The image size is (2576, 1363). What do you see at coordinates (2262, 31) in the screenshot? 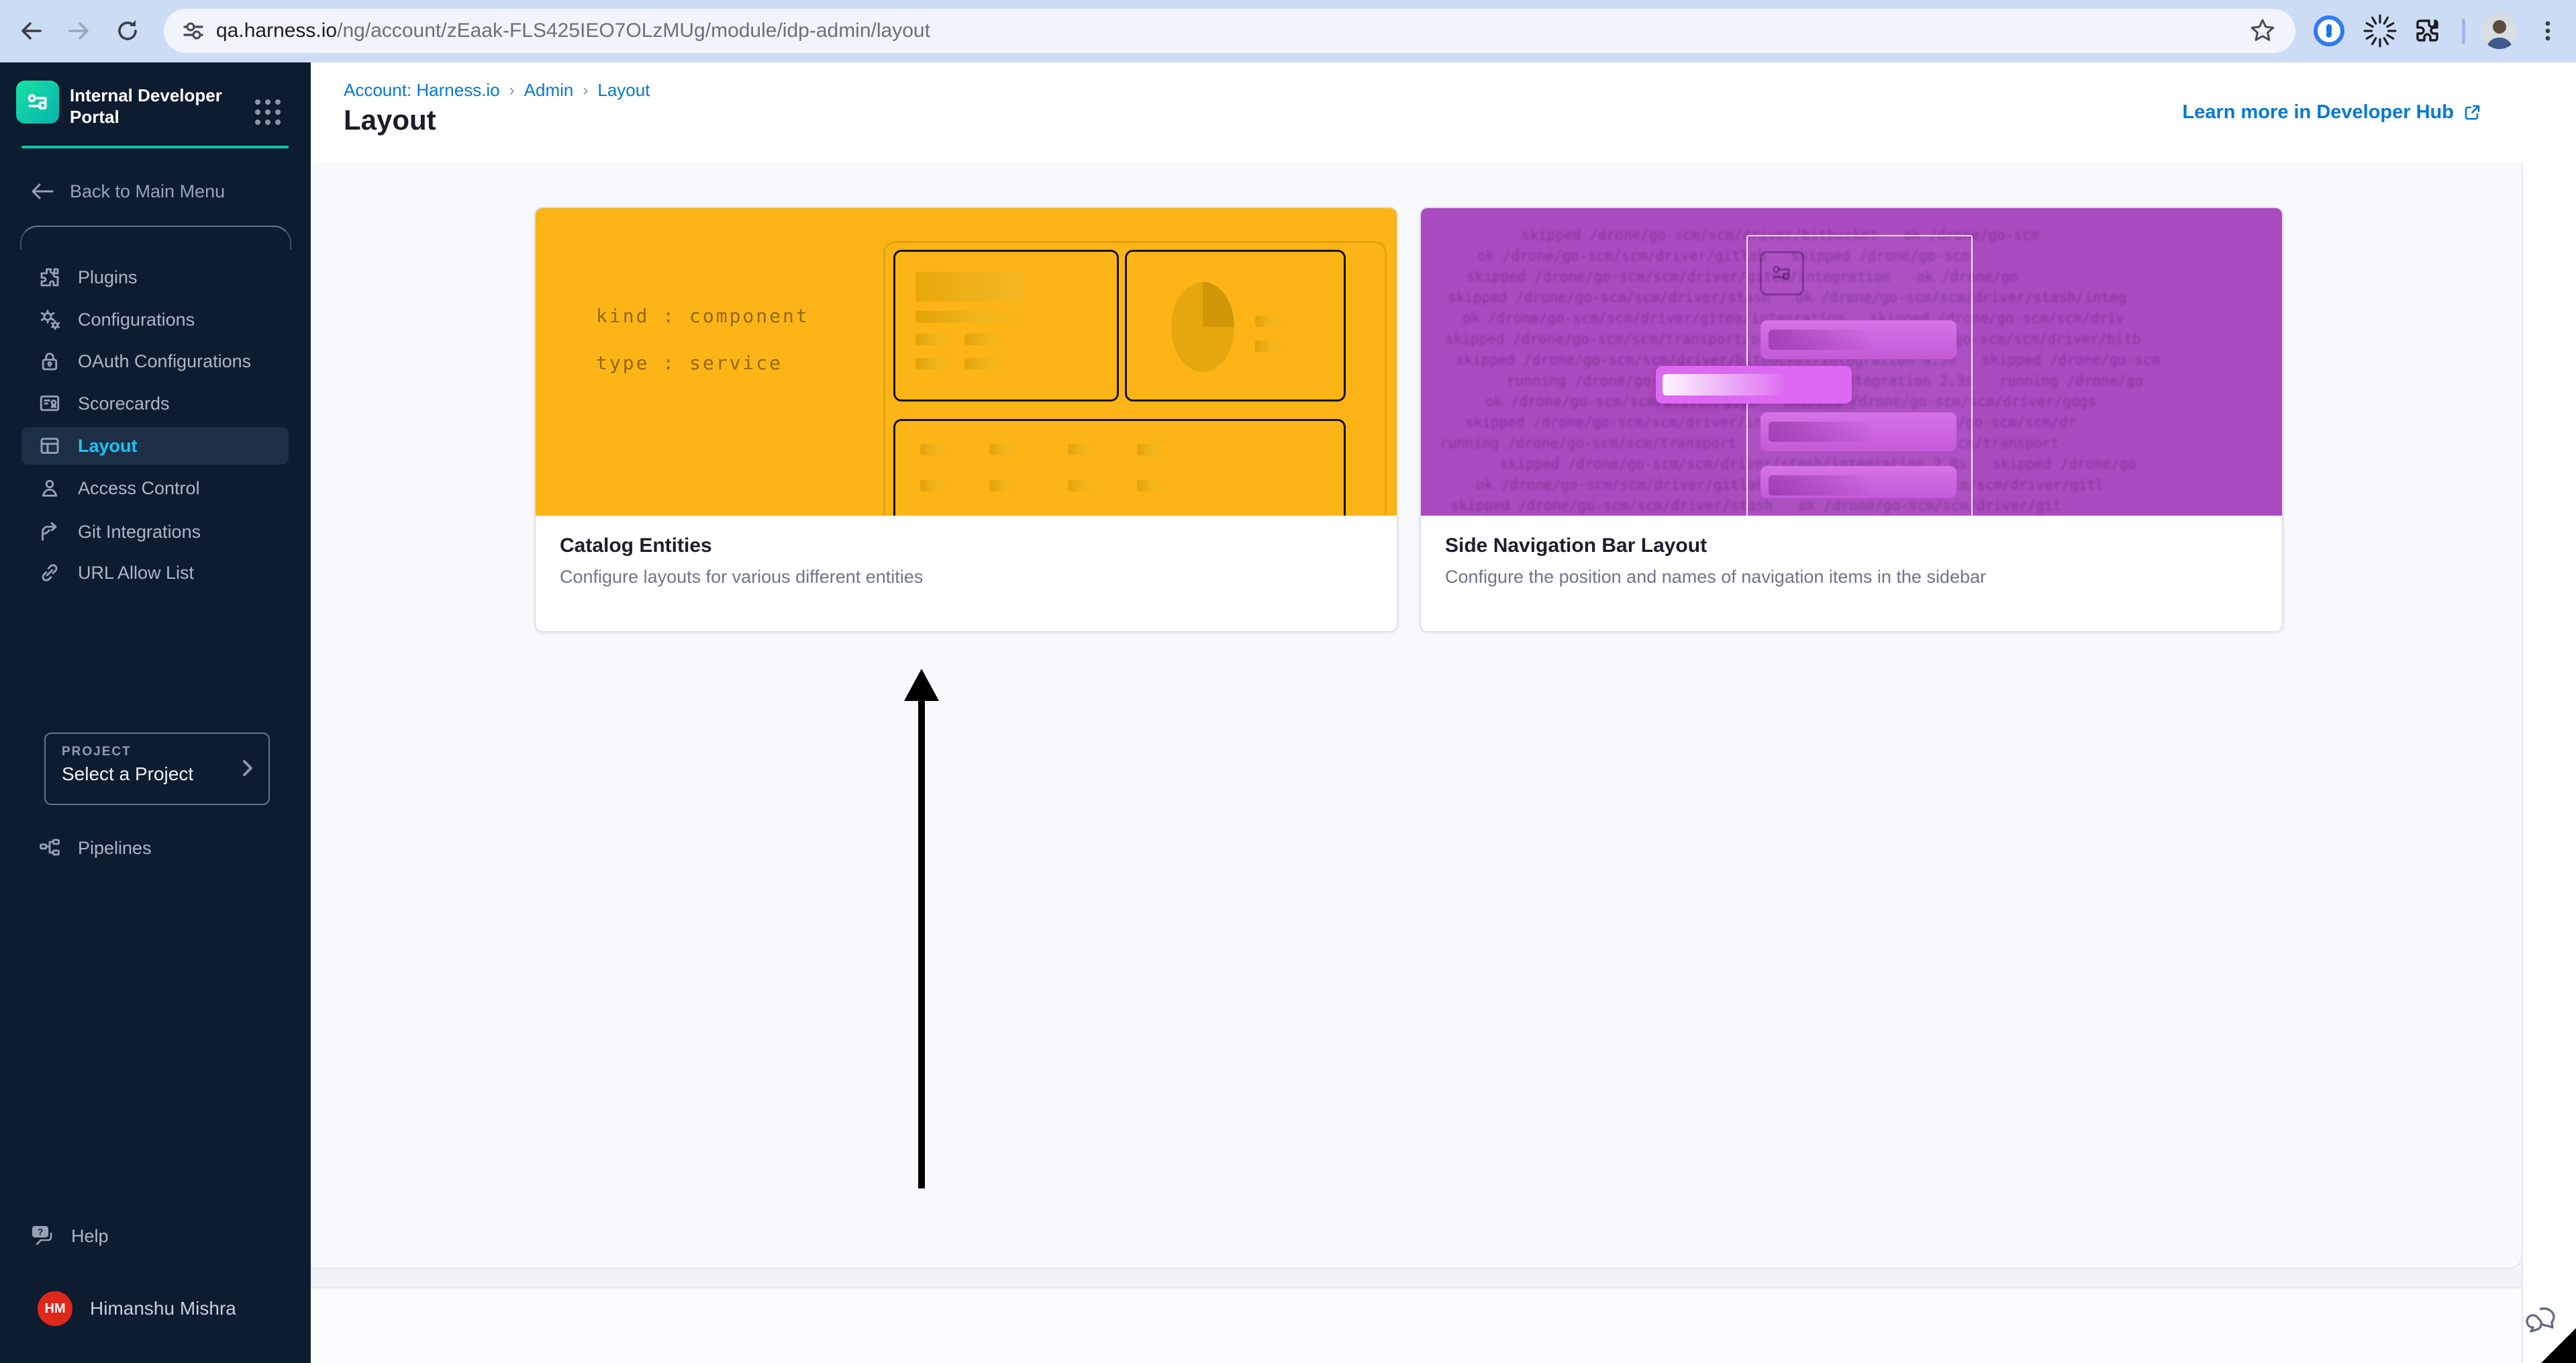
I see `bookmark-star-icon` at bounding box center [2262, 31].